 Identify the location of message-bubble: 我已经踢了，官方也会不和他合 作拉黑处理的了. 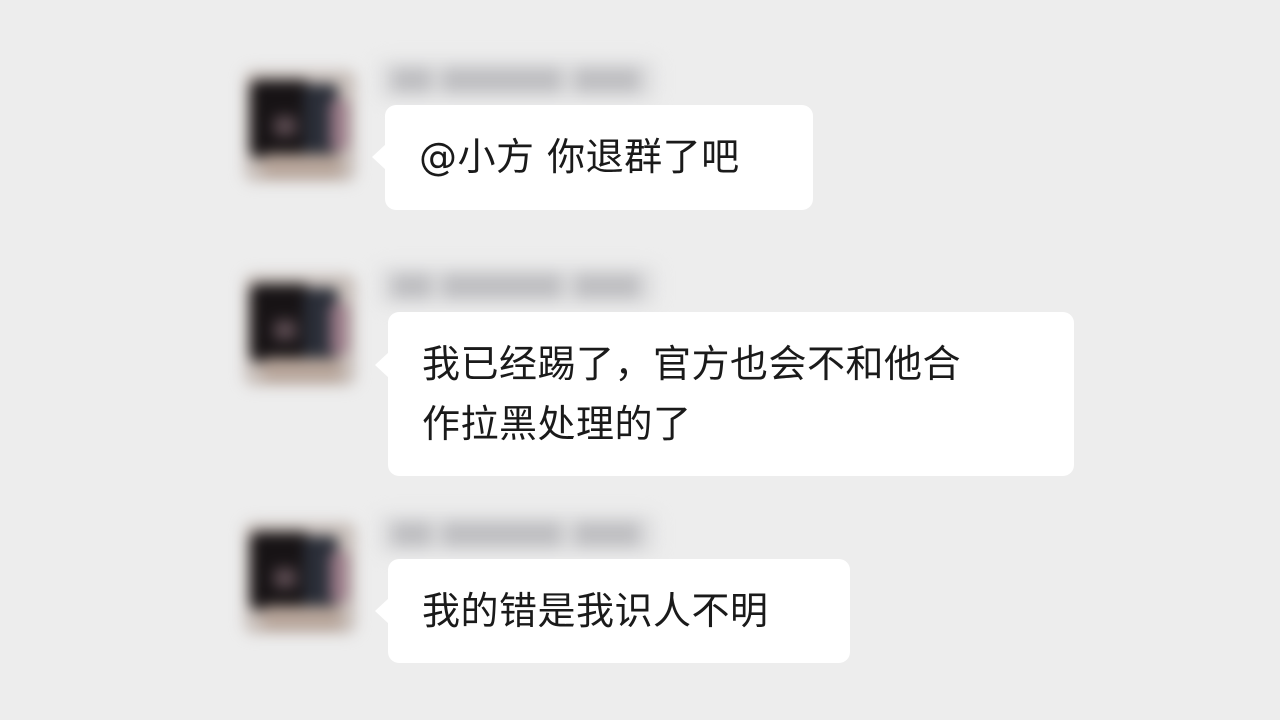
(724, 394).